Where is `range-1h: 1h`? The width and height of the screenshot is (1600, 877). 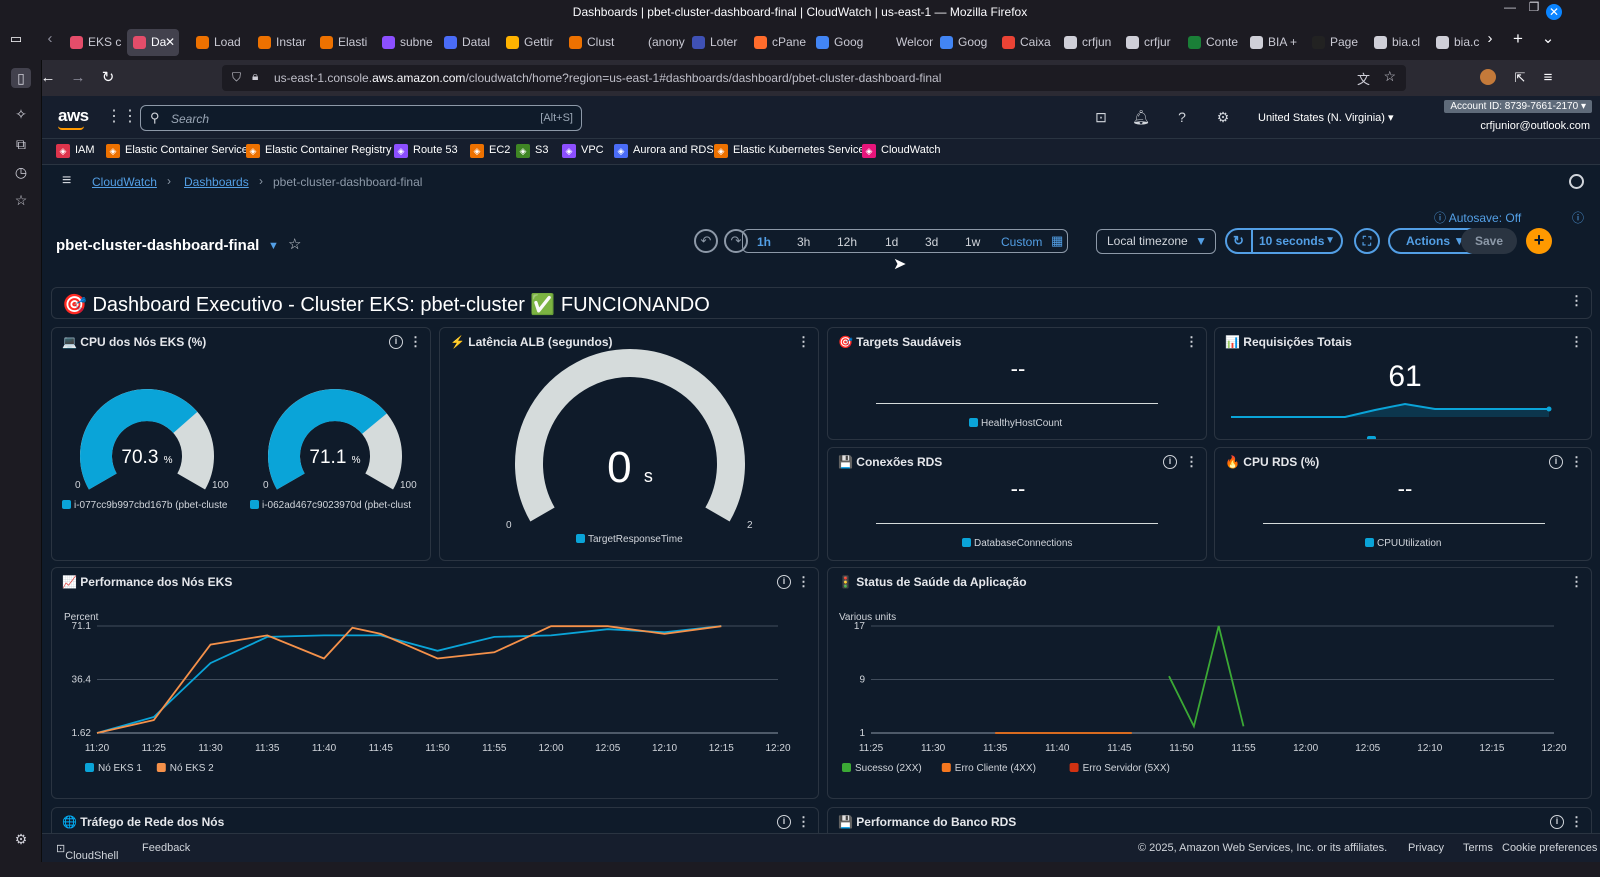 range-1h: 1h is located at coordinates (764, 242).